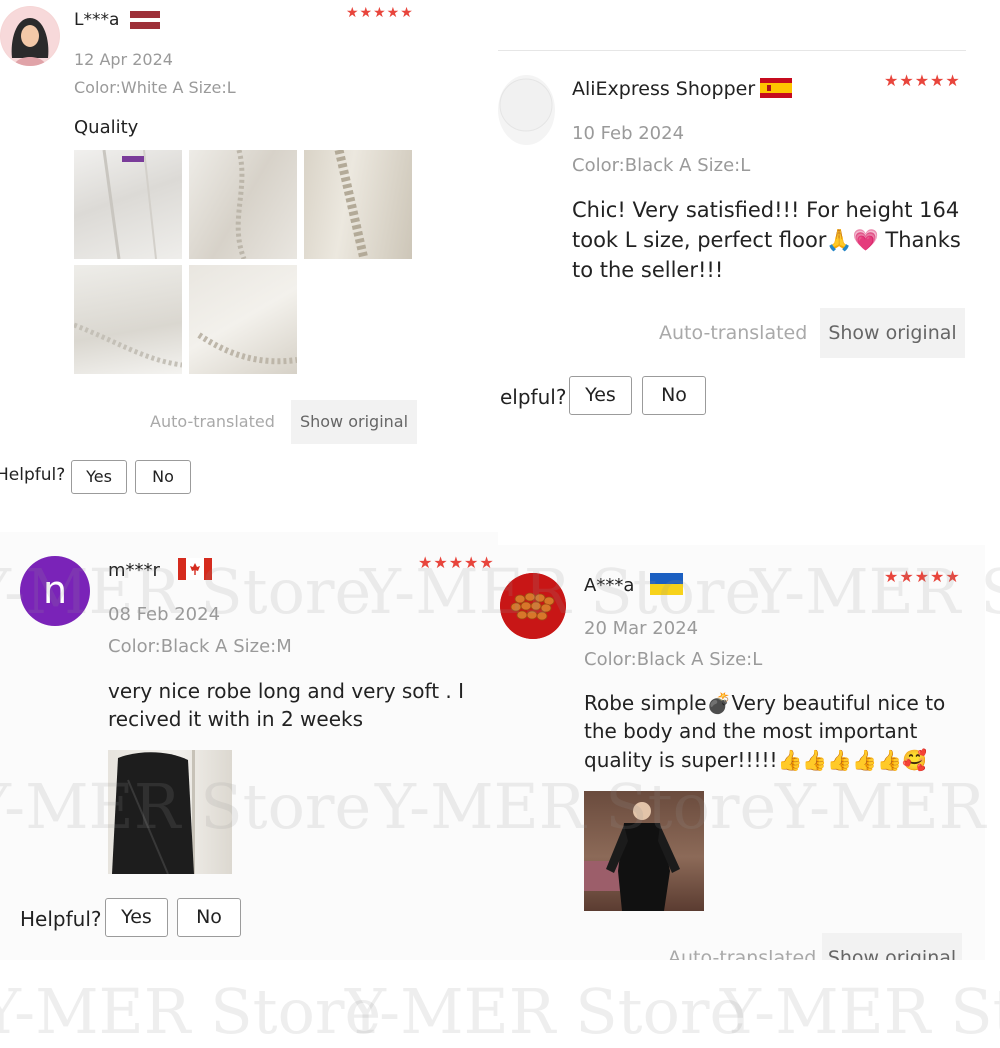  I want to click on review-date: 12 Apr 2024, so click(123, 59).